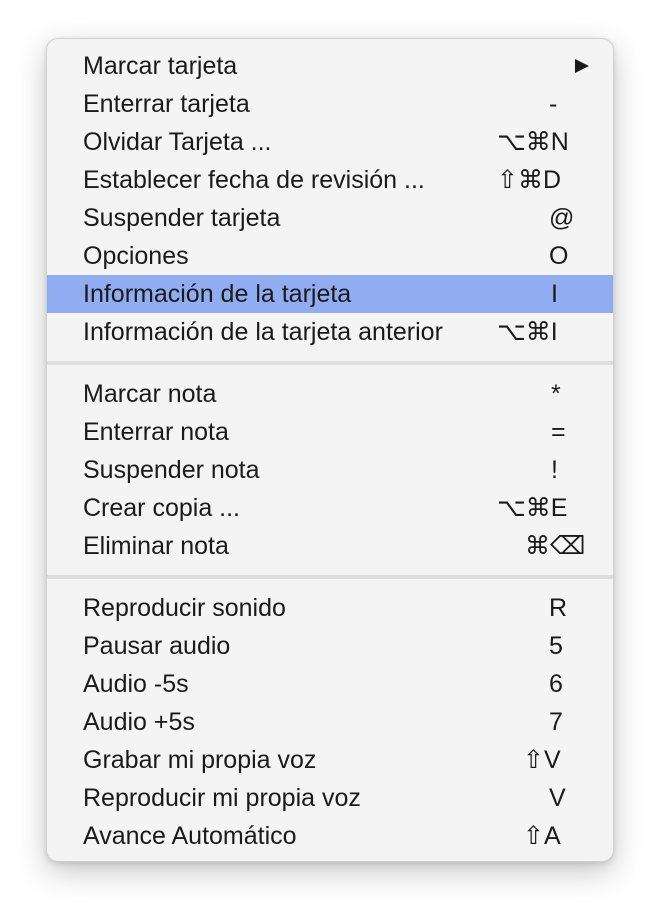  Describe the element at coordinates (330, 722) in the screenshot. I see `menu-item-audio-mas-5s: Audio +5s 7` at that location.